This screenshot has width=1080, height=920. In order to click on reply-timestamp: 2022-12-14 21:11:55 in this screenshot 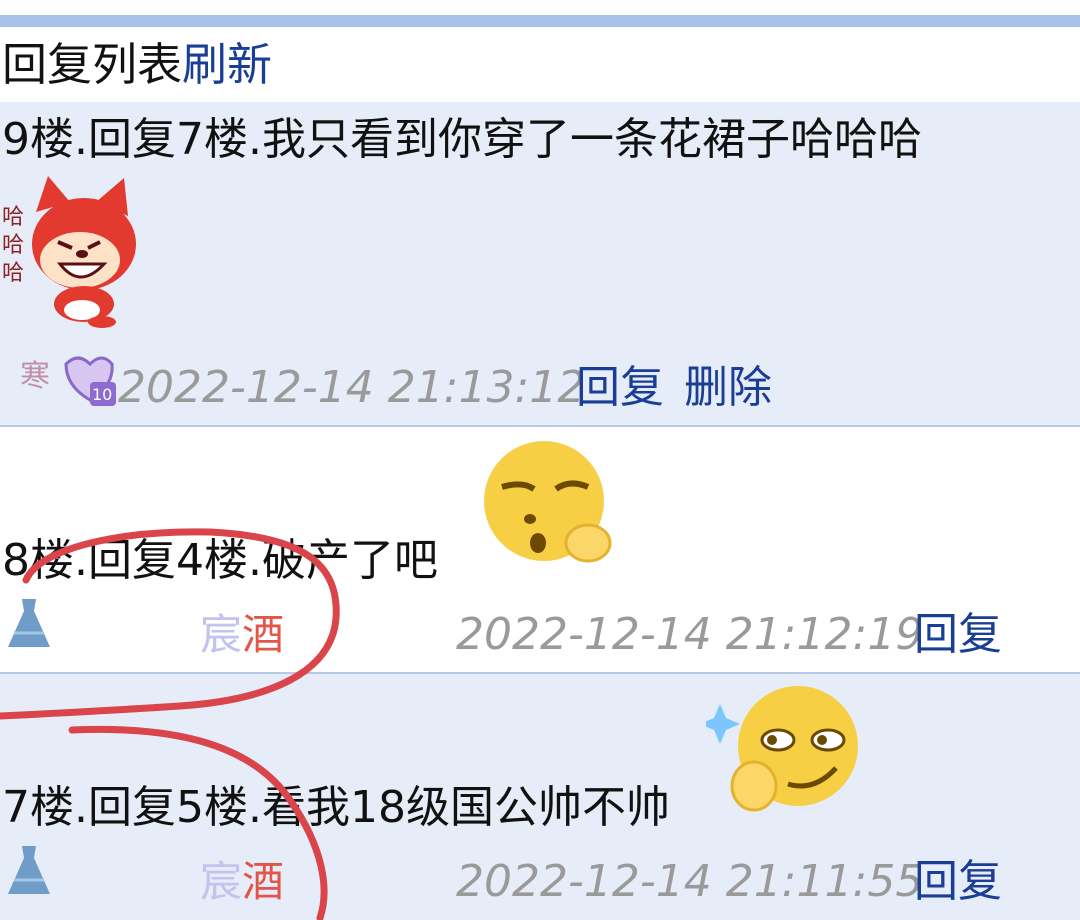, I will do `click(690, 881)`.